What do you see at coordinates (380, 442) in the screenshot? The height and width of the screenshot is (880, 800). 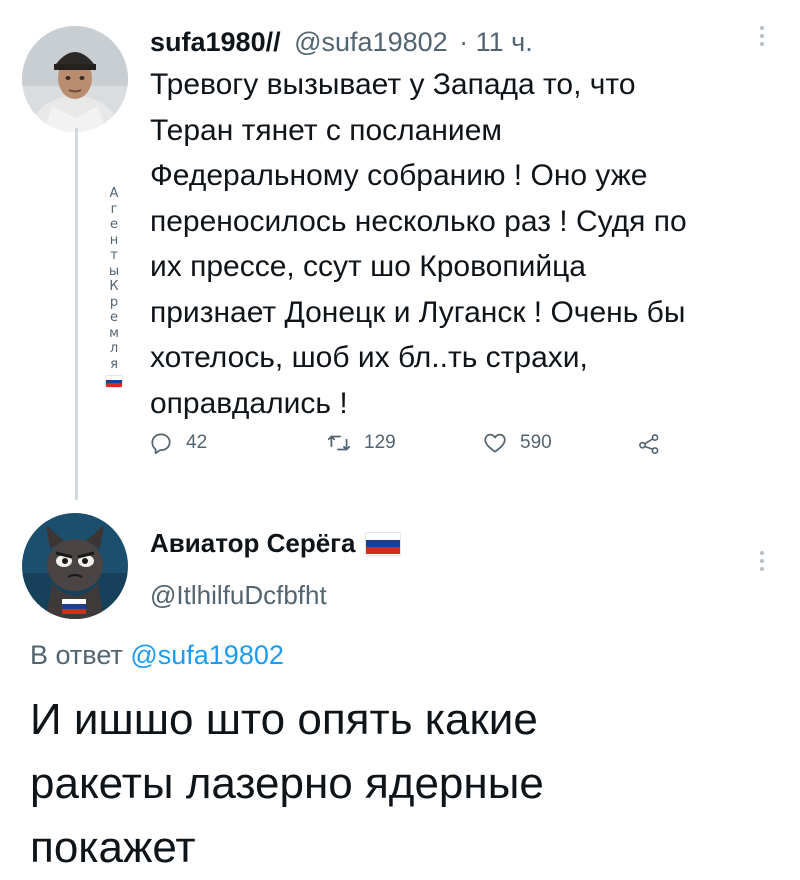 I see `retweet-count: 129` at bounding box center [380, 442].